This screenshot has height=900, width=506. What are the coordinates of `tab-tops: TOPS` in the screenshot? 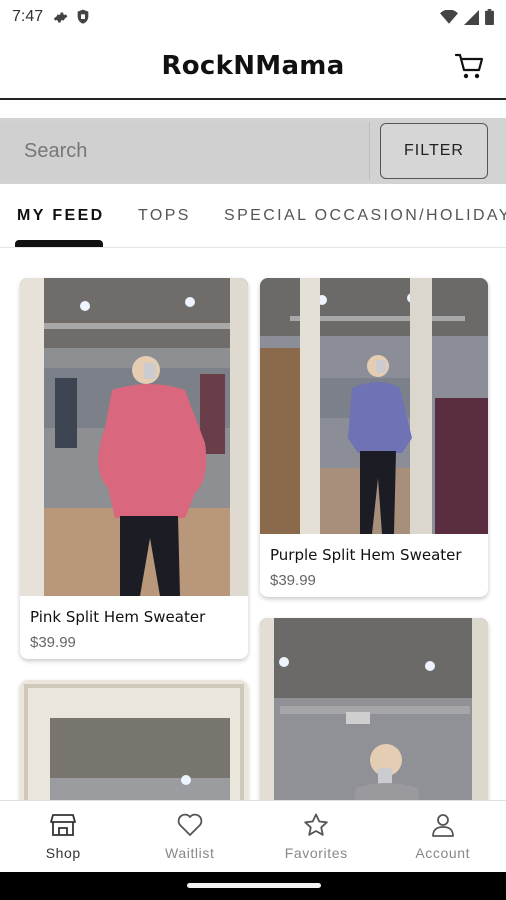 It's located at (164, 216).